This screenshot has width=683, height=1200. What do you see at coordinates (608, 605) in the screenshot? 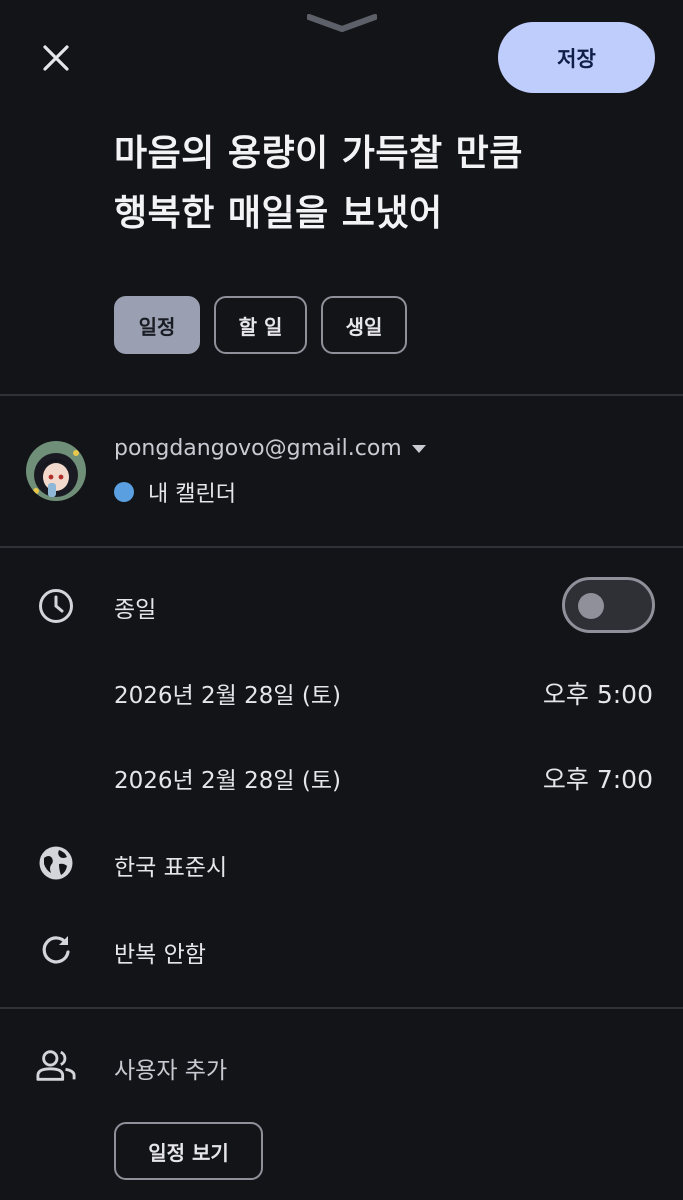
I see `all-day-toggle` at bounding box center [608, 605].